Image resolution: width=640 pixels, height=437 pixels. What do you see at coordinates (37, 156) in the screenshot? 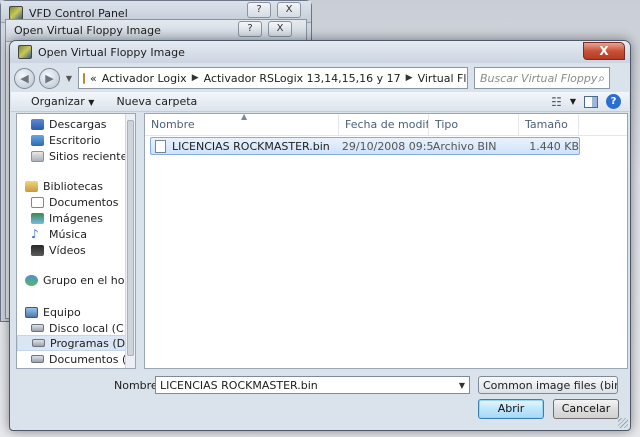
I see `recent-places-icon` at bounding box center [37, 156].